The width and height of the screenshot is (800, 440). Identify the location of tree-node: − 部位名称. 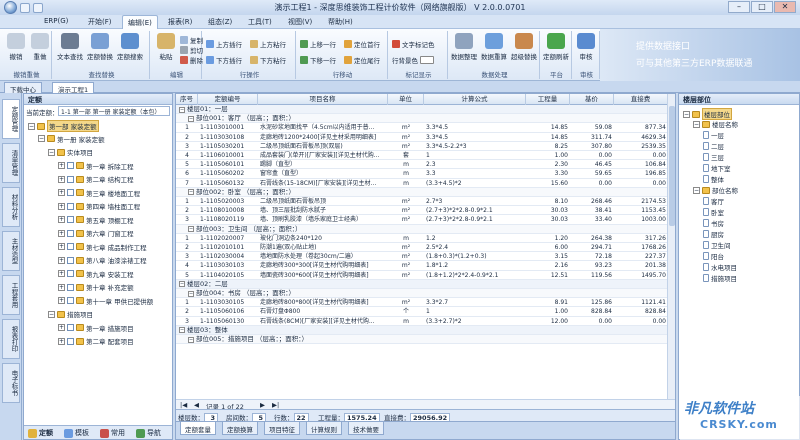
(715, 190).